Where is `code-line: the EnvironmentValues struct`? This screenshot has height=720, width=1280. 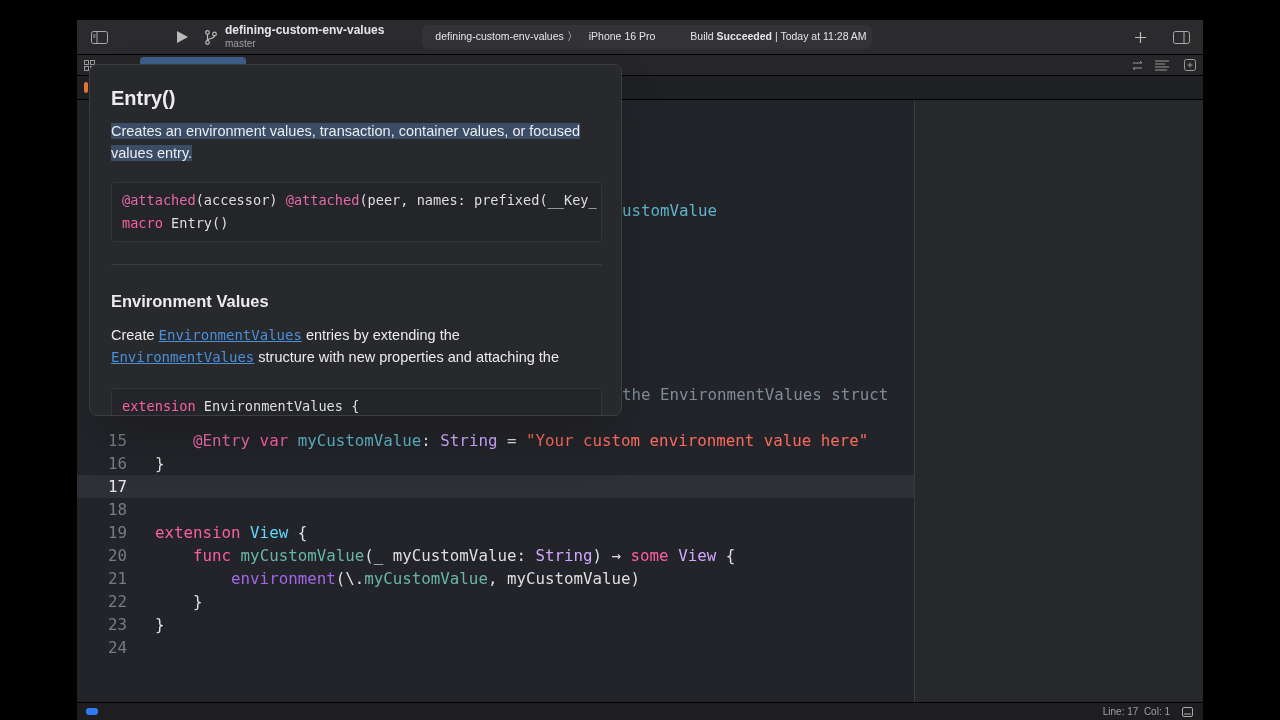 code-line: the EnvironmentValues struct is located at coordinates (755, 394).